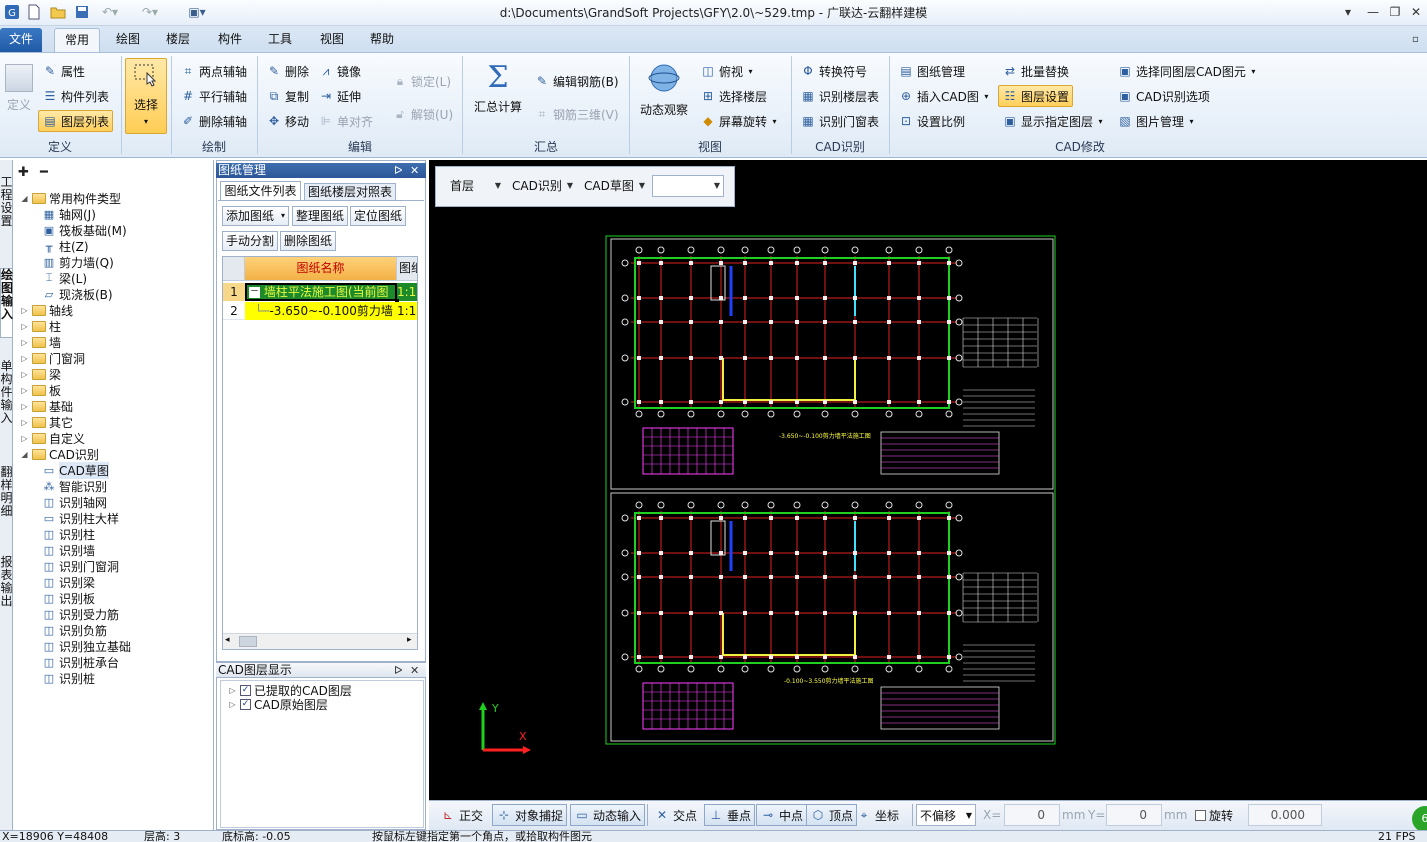 Image resolution: width=1427 pixels, height=842 pixels. I want to click on rebar-3d-button: ⌗ 钢筋三维(V), so click(576, 114).